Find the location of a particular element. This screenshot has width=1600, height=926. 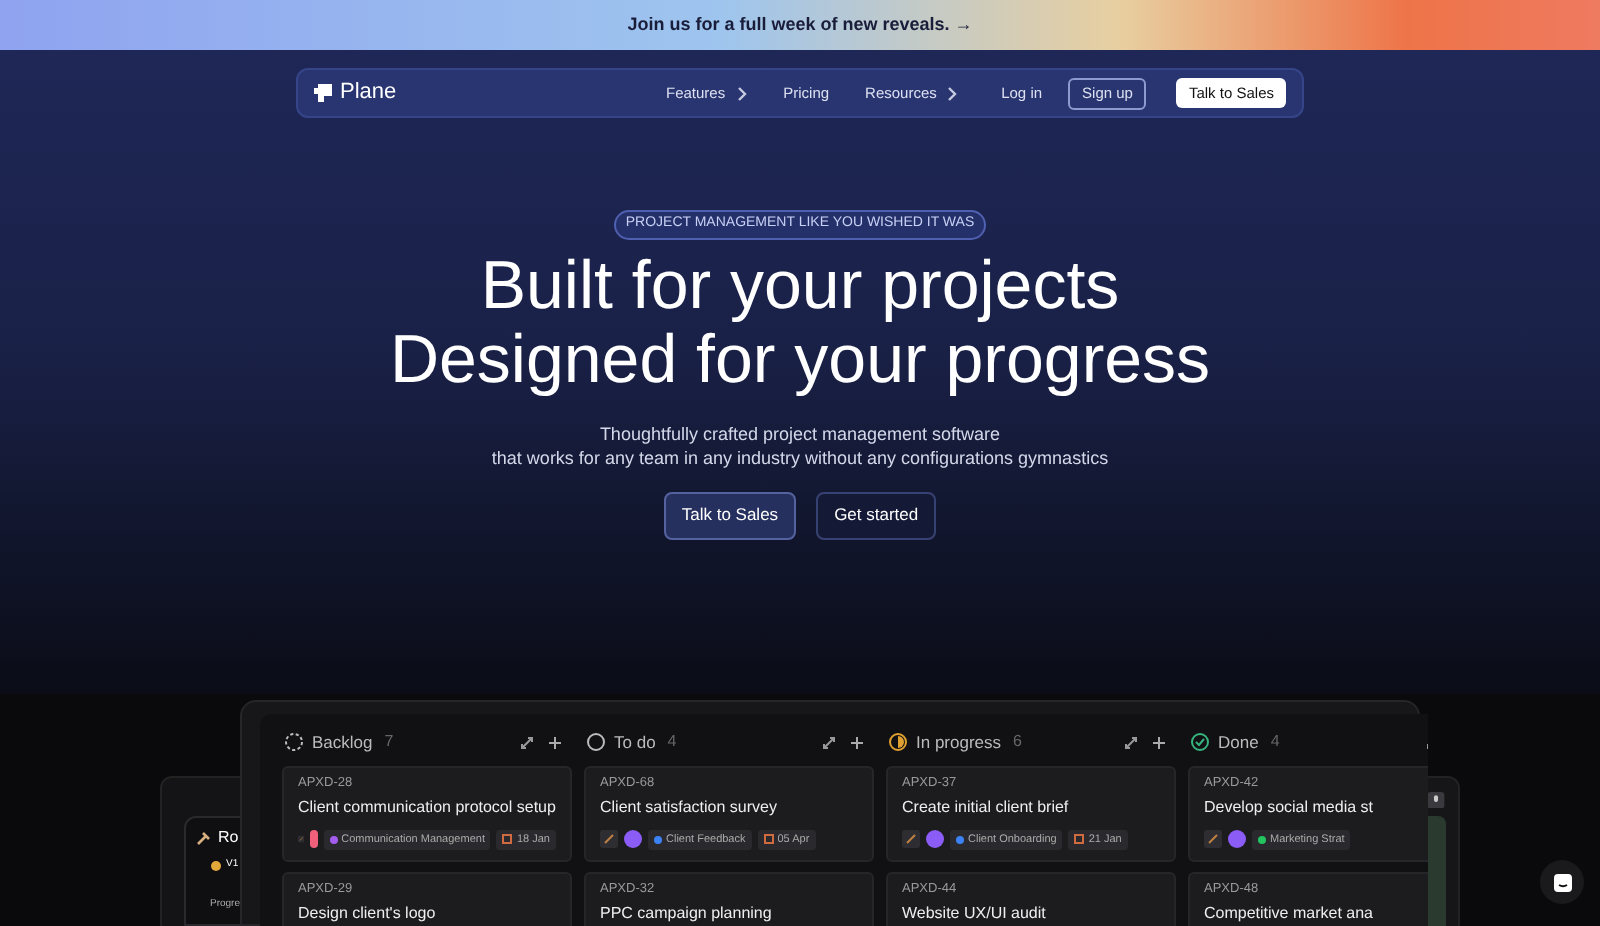

logo-text: Plane is located at coordinates (368, 93).